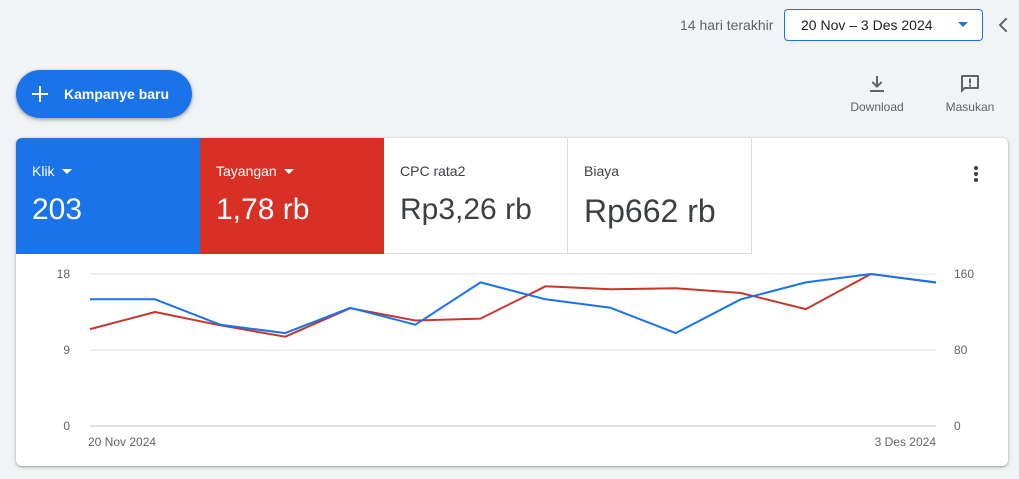 The height and width of the screenshot is (479, 1019). I want to click on metric-value: 1,78 rb, so click(263, 209).